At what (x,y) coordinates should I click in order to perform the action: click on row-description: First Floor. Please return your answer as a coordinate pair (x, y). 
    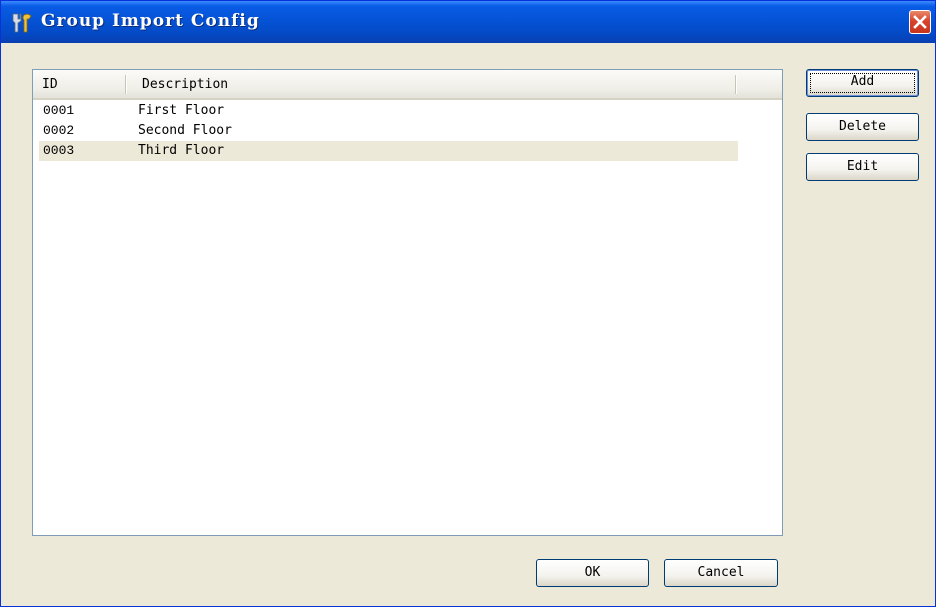
    Looking at the image, I should click on (181, 110).